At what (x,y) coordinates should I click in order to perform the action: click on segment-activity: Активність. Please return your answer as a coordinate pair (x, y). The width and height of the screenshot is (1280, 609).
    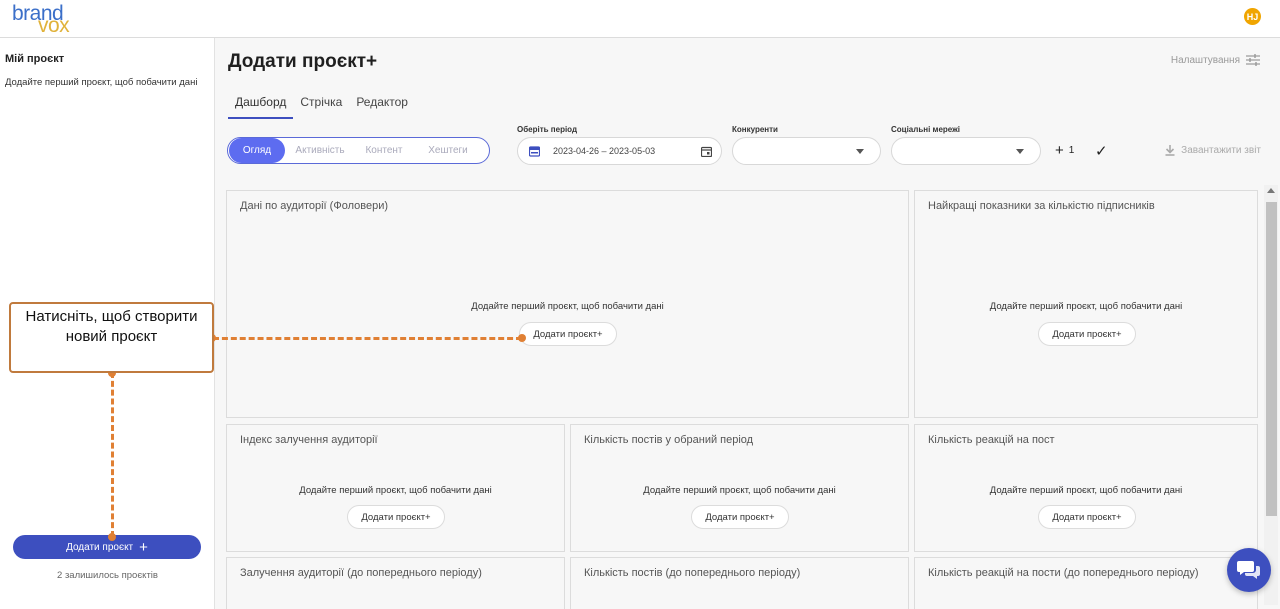
    Looking at the image, I should click on (320, 150).